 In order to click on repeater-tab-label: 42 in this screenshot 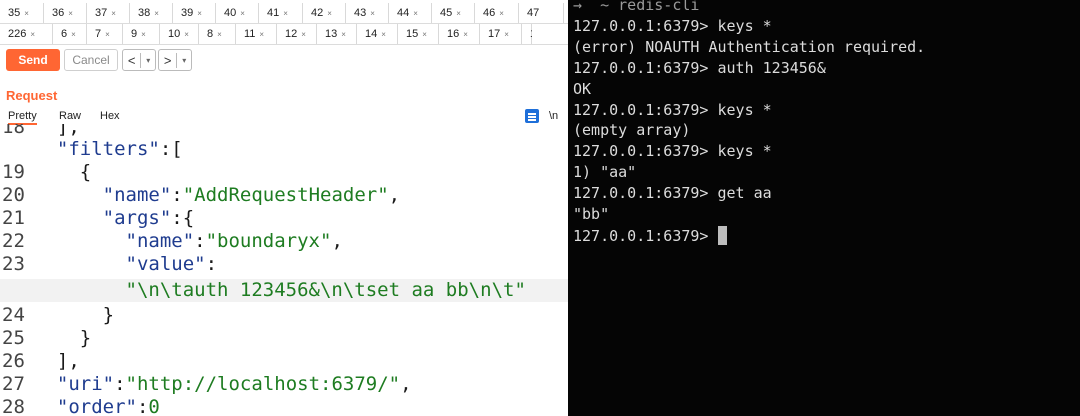, I will do `click(317, 13)`.